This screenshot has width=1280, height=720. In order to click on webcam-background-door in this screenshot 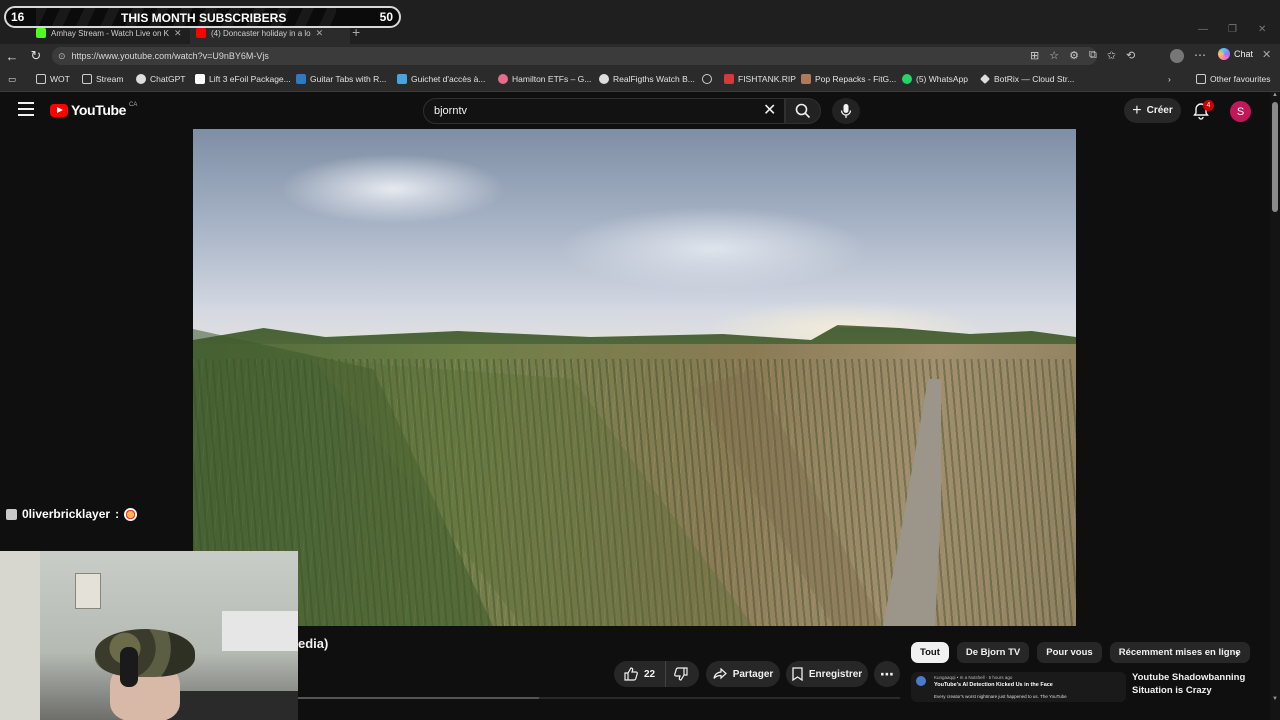, I will do `click(20, 635)`.